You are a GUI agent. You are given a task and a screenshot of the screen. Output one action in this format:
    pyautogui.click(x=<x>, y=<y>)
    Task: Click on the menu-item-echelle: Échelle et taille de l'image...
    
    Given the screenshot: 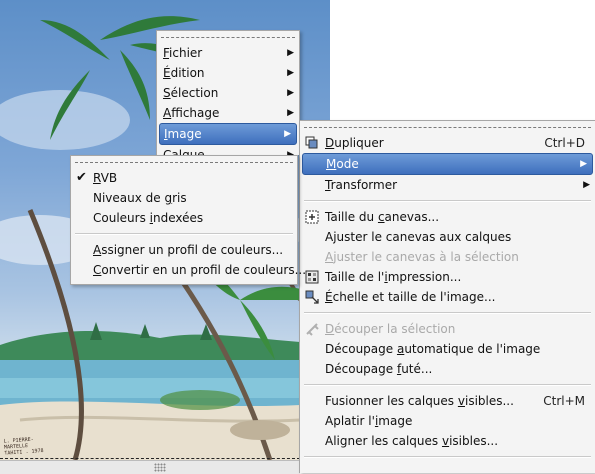 What is the action you would take?
    pyautogui.click(x=447, y=297)
    